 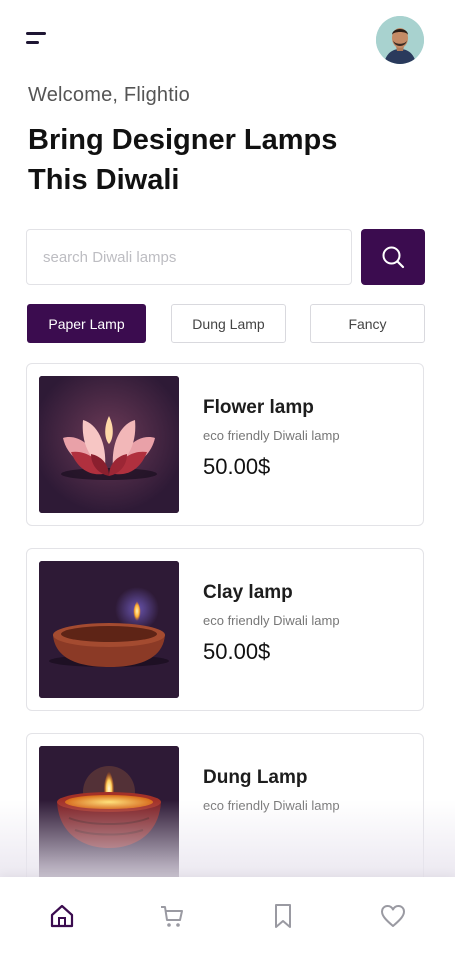 I want to click on product-title: Clay lamp, so click(x=248, y=592).